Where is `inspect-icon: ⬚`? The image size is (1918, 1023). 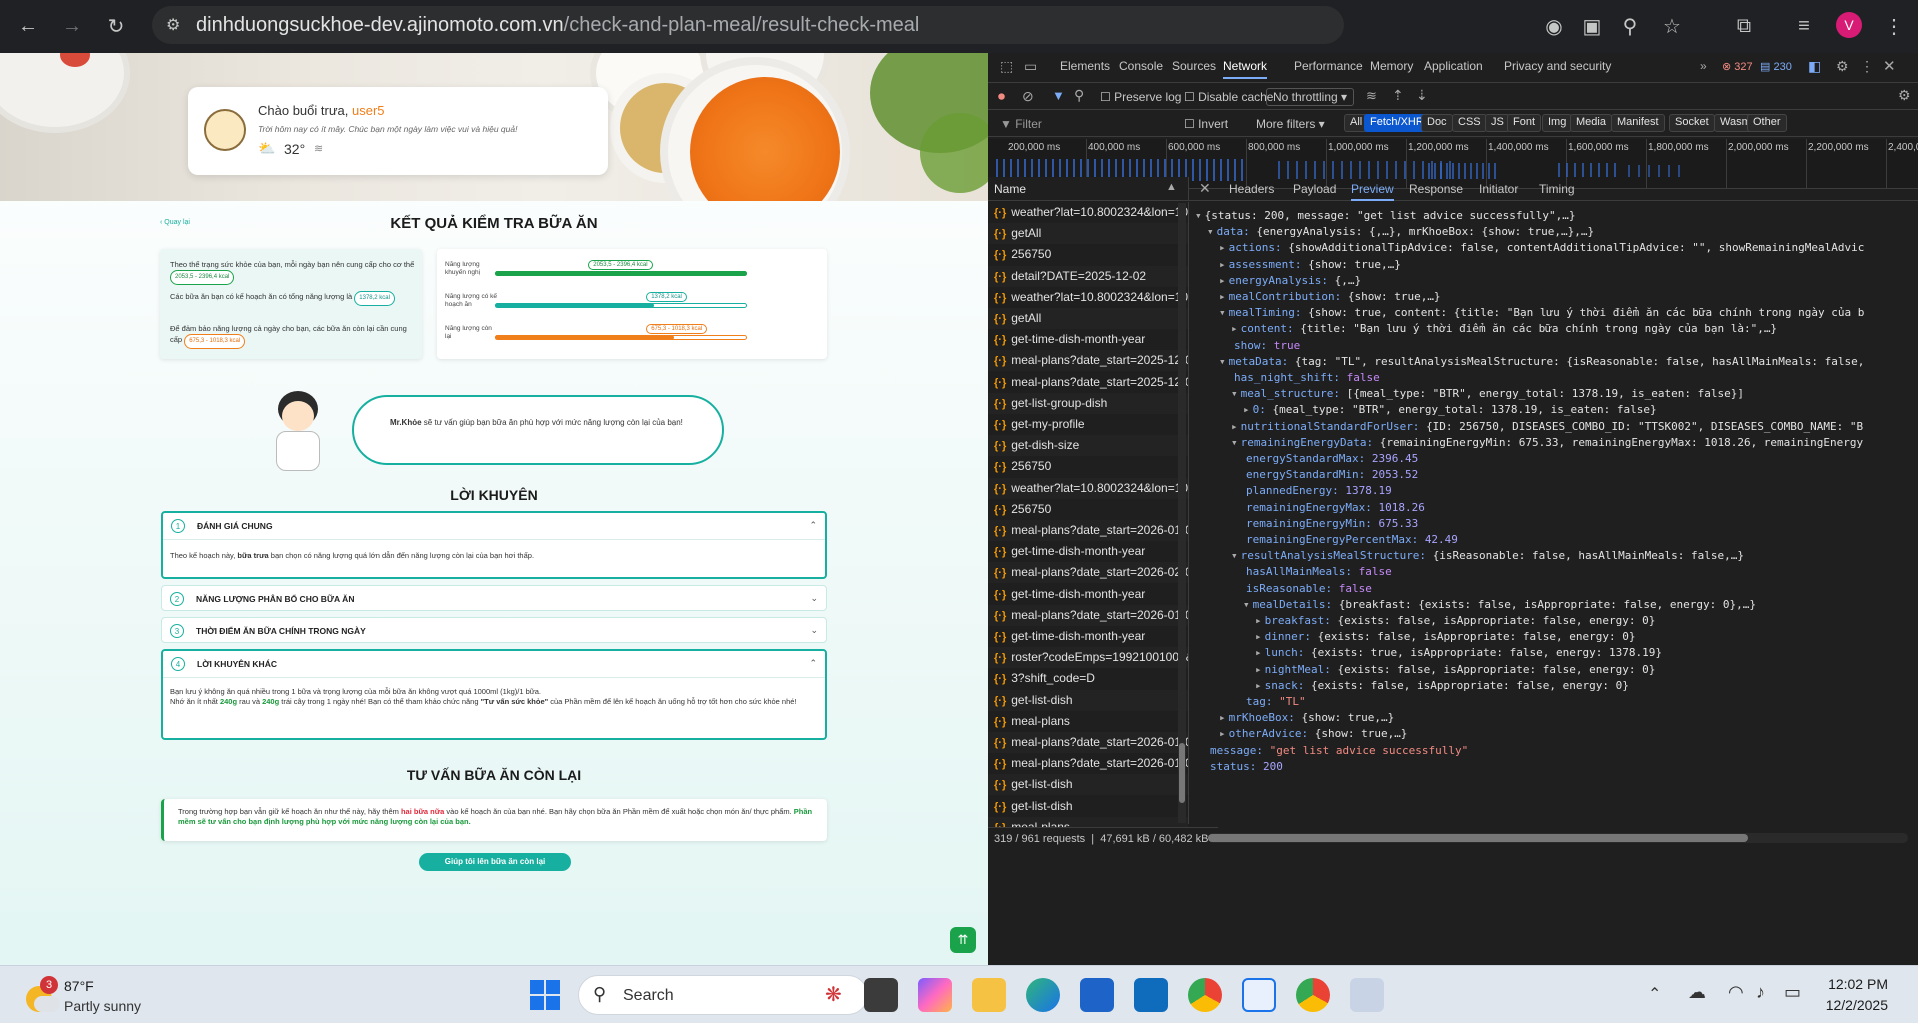
inspect-icon: ⬚ is located at coordinates (1006, 66).